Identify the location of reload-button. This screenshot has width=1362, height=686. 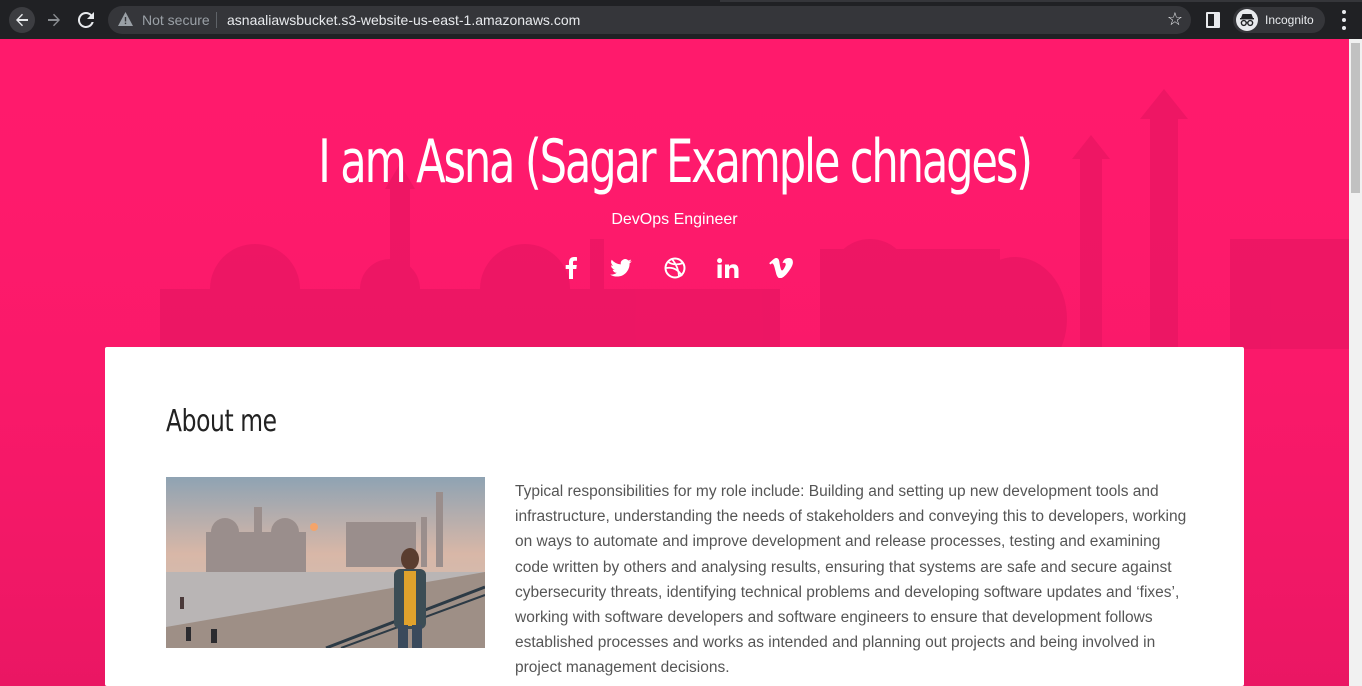
(86, 20).